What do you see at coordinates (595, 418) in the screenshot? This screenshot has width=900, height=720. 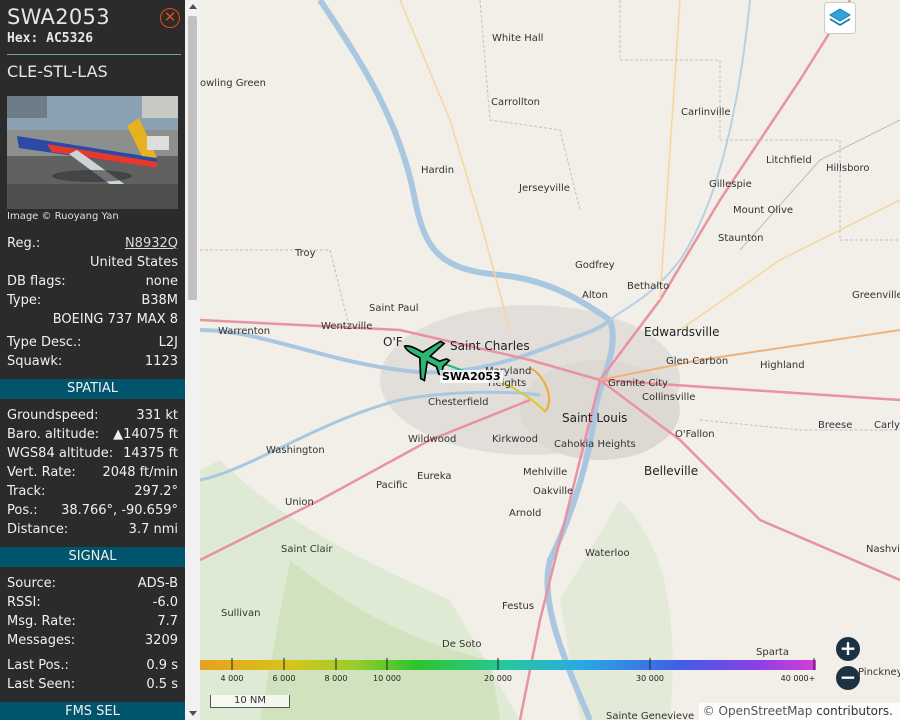 I see `place-saint-louis: Saint Louis` at bounding box center [595, 418].